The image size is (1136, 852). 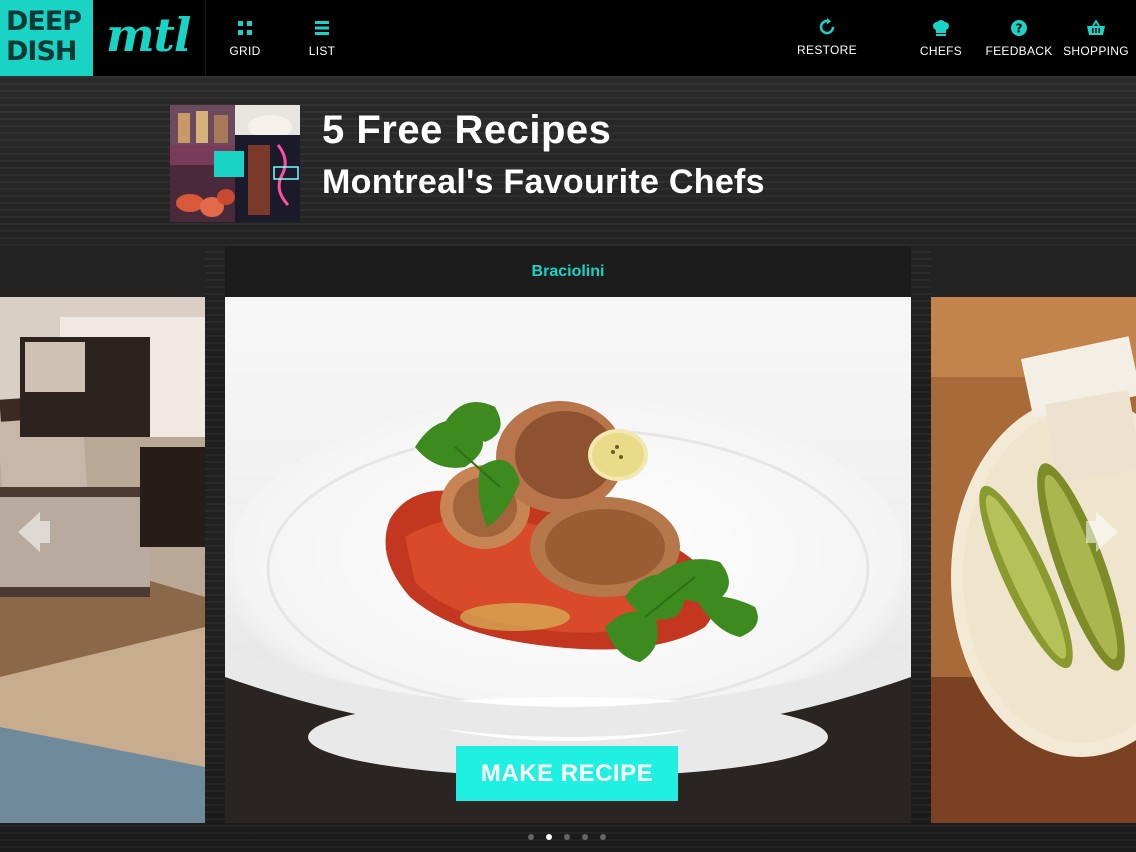 I want to click on question-icon: ?, so click(x=1019, y=28).